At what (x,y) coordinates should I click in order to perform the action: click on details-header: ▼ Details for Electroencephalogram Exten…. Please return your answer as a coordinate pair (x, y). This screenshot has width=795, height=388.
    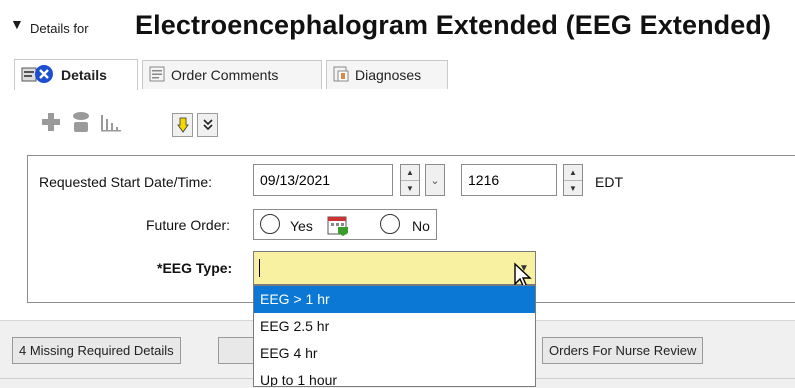
    Looking at the image, I should click on (397, 28).